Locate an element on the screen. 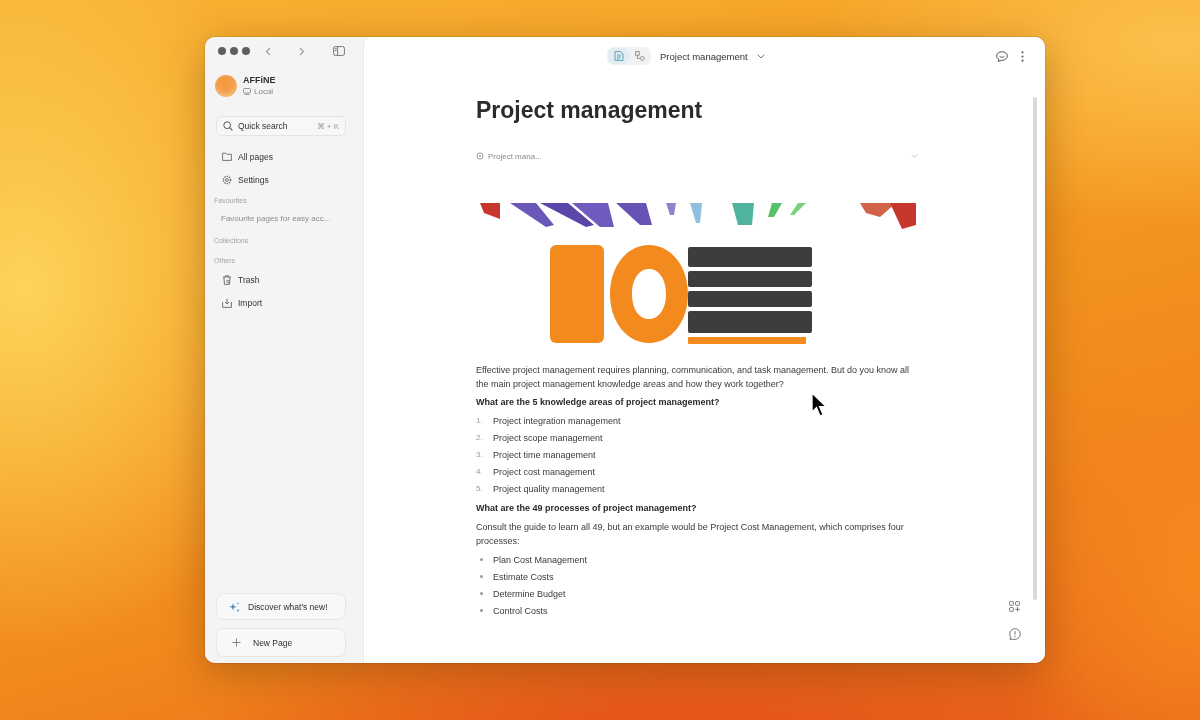  list-number: 2. is located at coordinates (480, 437).